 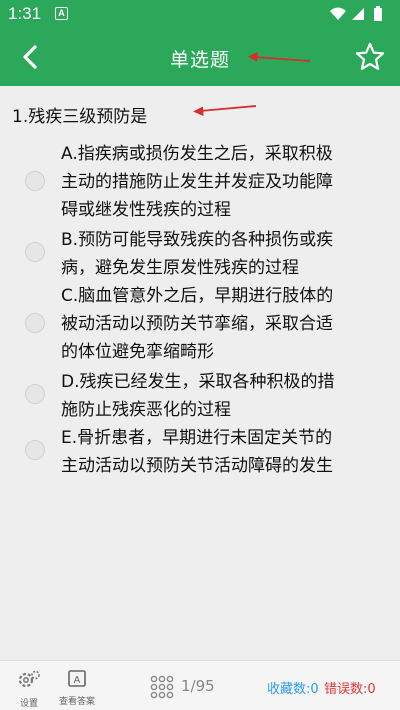 What do you see at coordinates (29, 689) in the screenshot?
I see `settings-button: 设置` at bounding box center [29, 689].